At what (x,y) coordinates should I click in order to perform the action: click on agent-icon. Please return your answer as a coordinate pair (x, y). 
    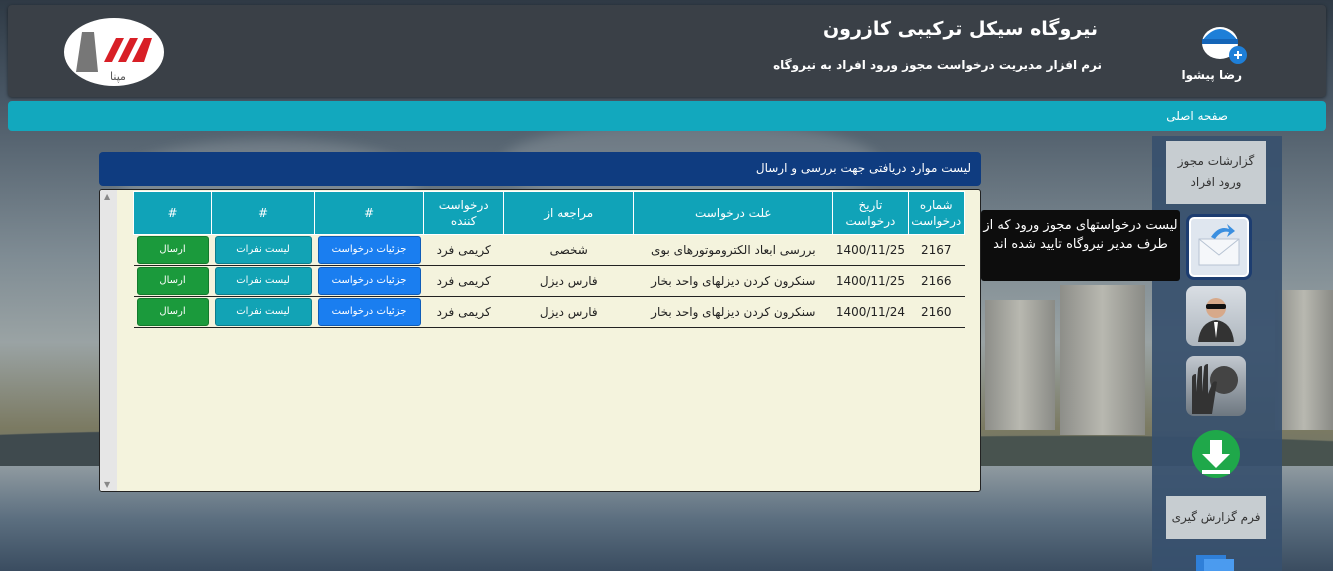
    Looking at the image, I should click on (1216, 316).